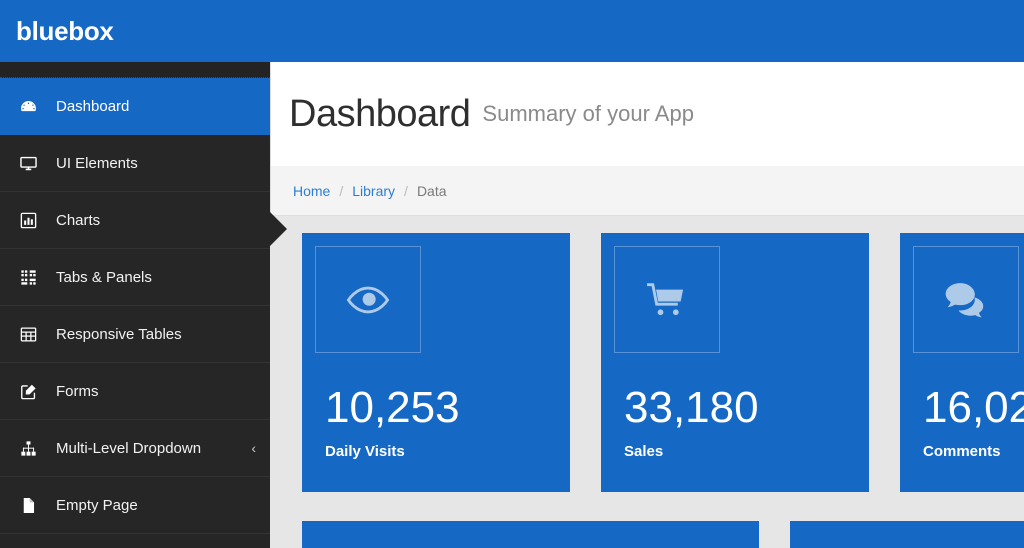 Image resolution: width=1024 pixels, height=548 pixels. I want to click on sidebar-item-label: Forms, so click(77, 391).